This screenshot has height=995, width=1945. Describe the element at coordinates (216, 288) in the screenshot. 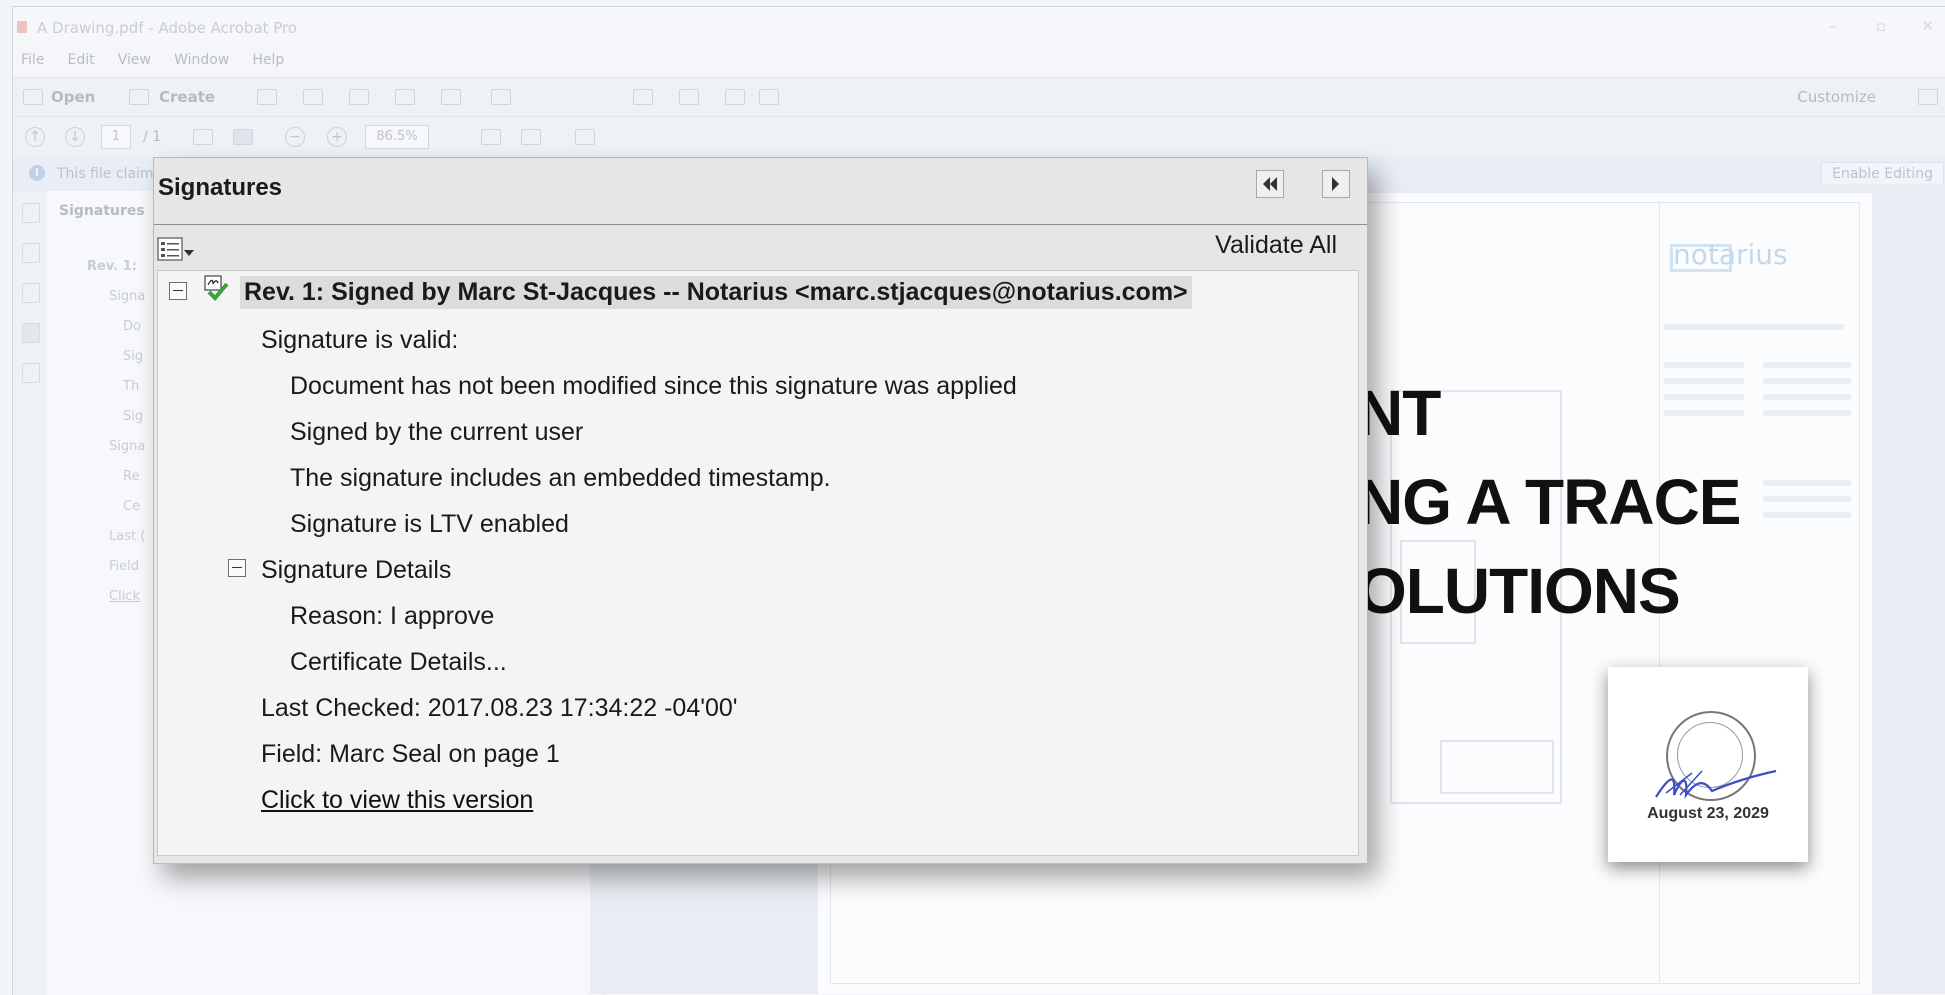

I see `valid-signature-icon` at that location.